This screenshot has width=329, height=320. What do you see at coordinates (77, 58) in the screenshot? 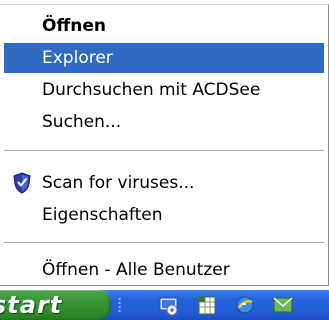
I see `menu-item-label: Explorer` at bounding box center [77, 58].